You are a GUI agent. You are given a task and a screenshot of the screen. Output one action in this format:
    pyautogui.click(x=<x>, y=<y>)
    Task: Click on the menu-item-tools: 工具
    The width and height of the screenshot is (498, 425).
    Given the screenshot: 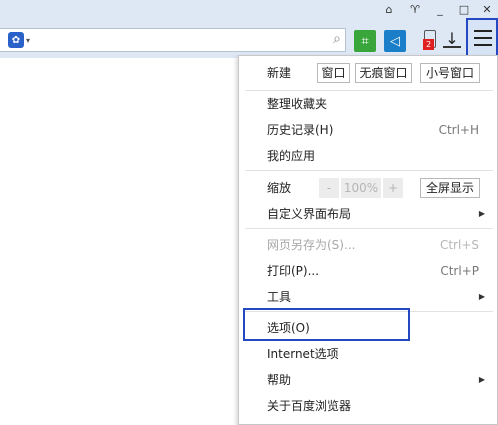 What is the action you would take?
    pyautogui.click(x=279, y=297)
    